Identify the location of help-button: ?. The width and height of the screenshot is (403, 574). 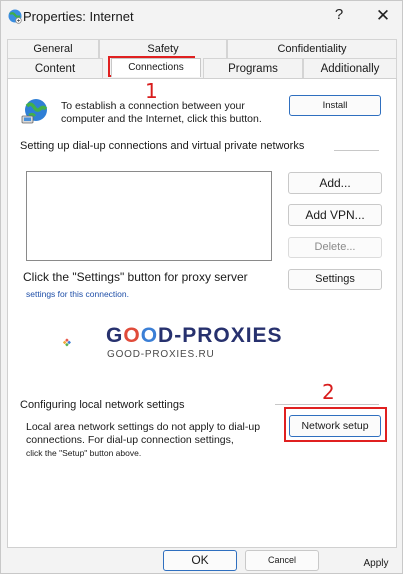
(339, 16).